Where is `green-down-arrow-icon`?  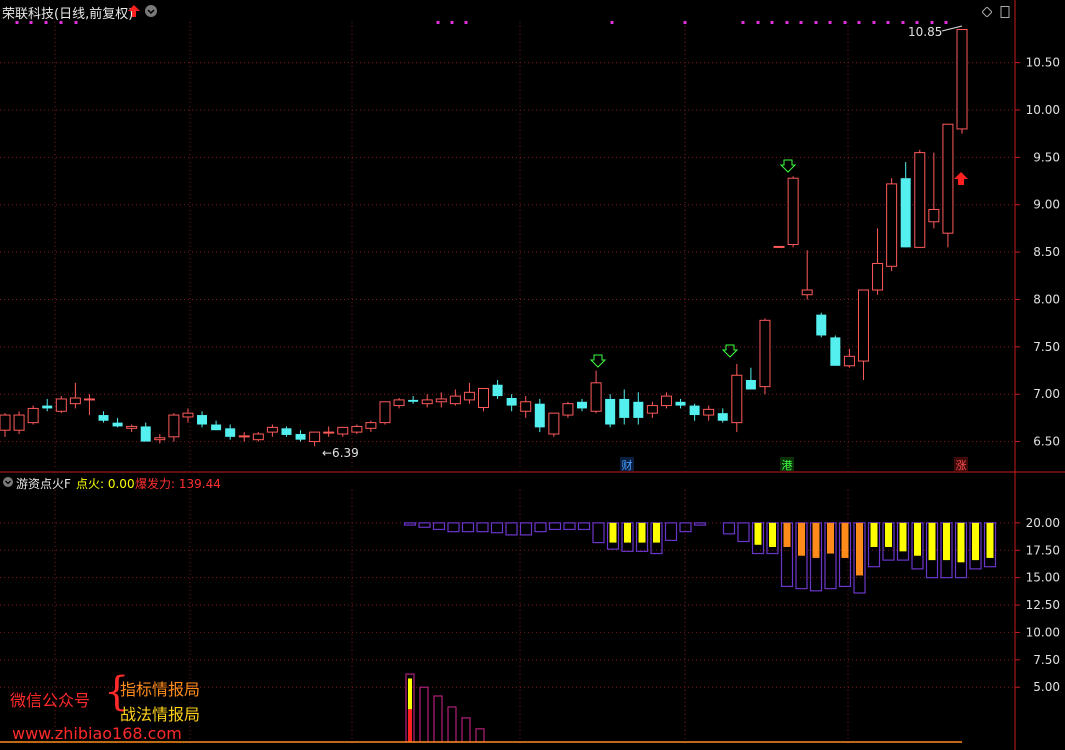 green-down-arrow-icon is located at coordinates (730, 351).